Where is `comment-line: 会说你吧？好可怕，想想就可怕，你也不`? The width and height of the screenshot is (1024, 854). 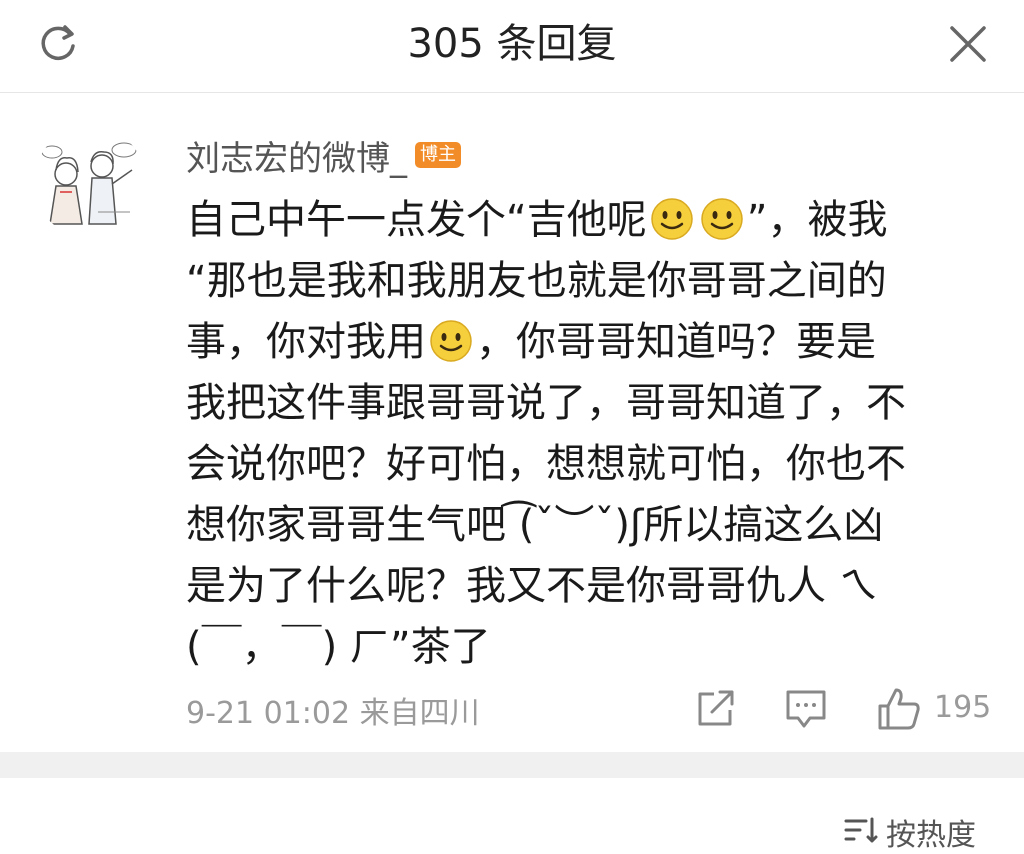
comment-line: 会说你吧？好可怕，想想就可怕，你也不 is located at coordinates (581, 464).